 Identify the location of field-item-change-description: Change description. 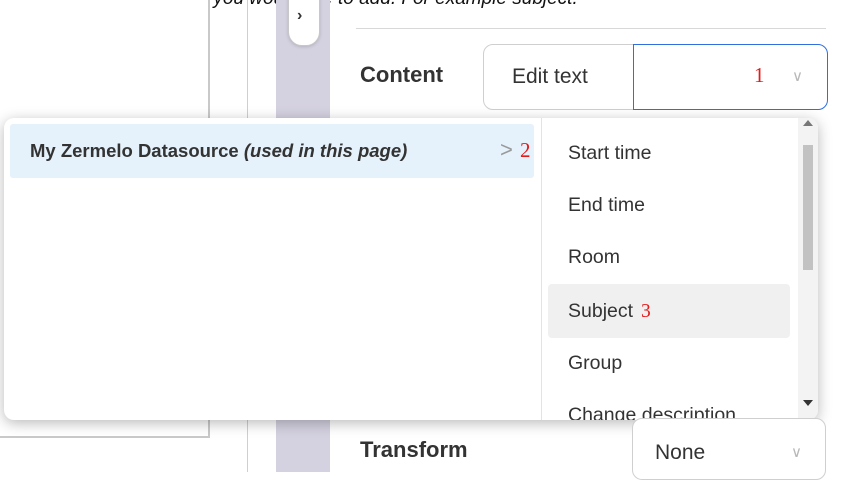
(669, 404).